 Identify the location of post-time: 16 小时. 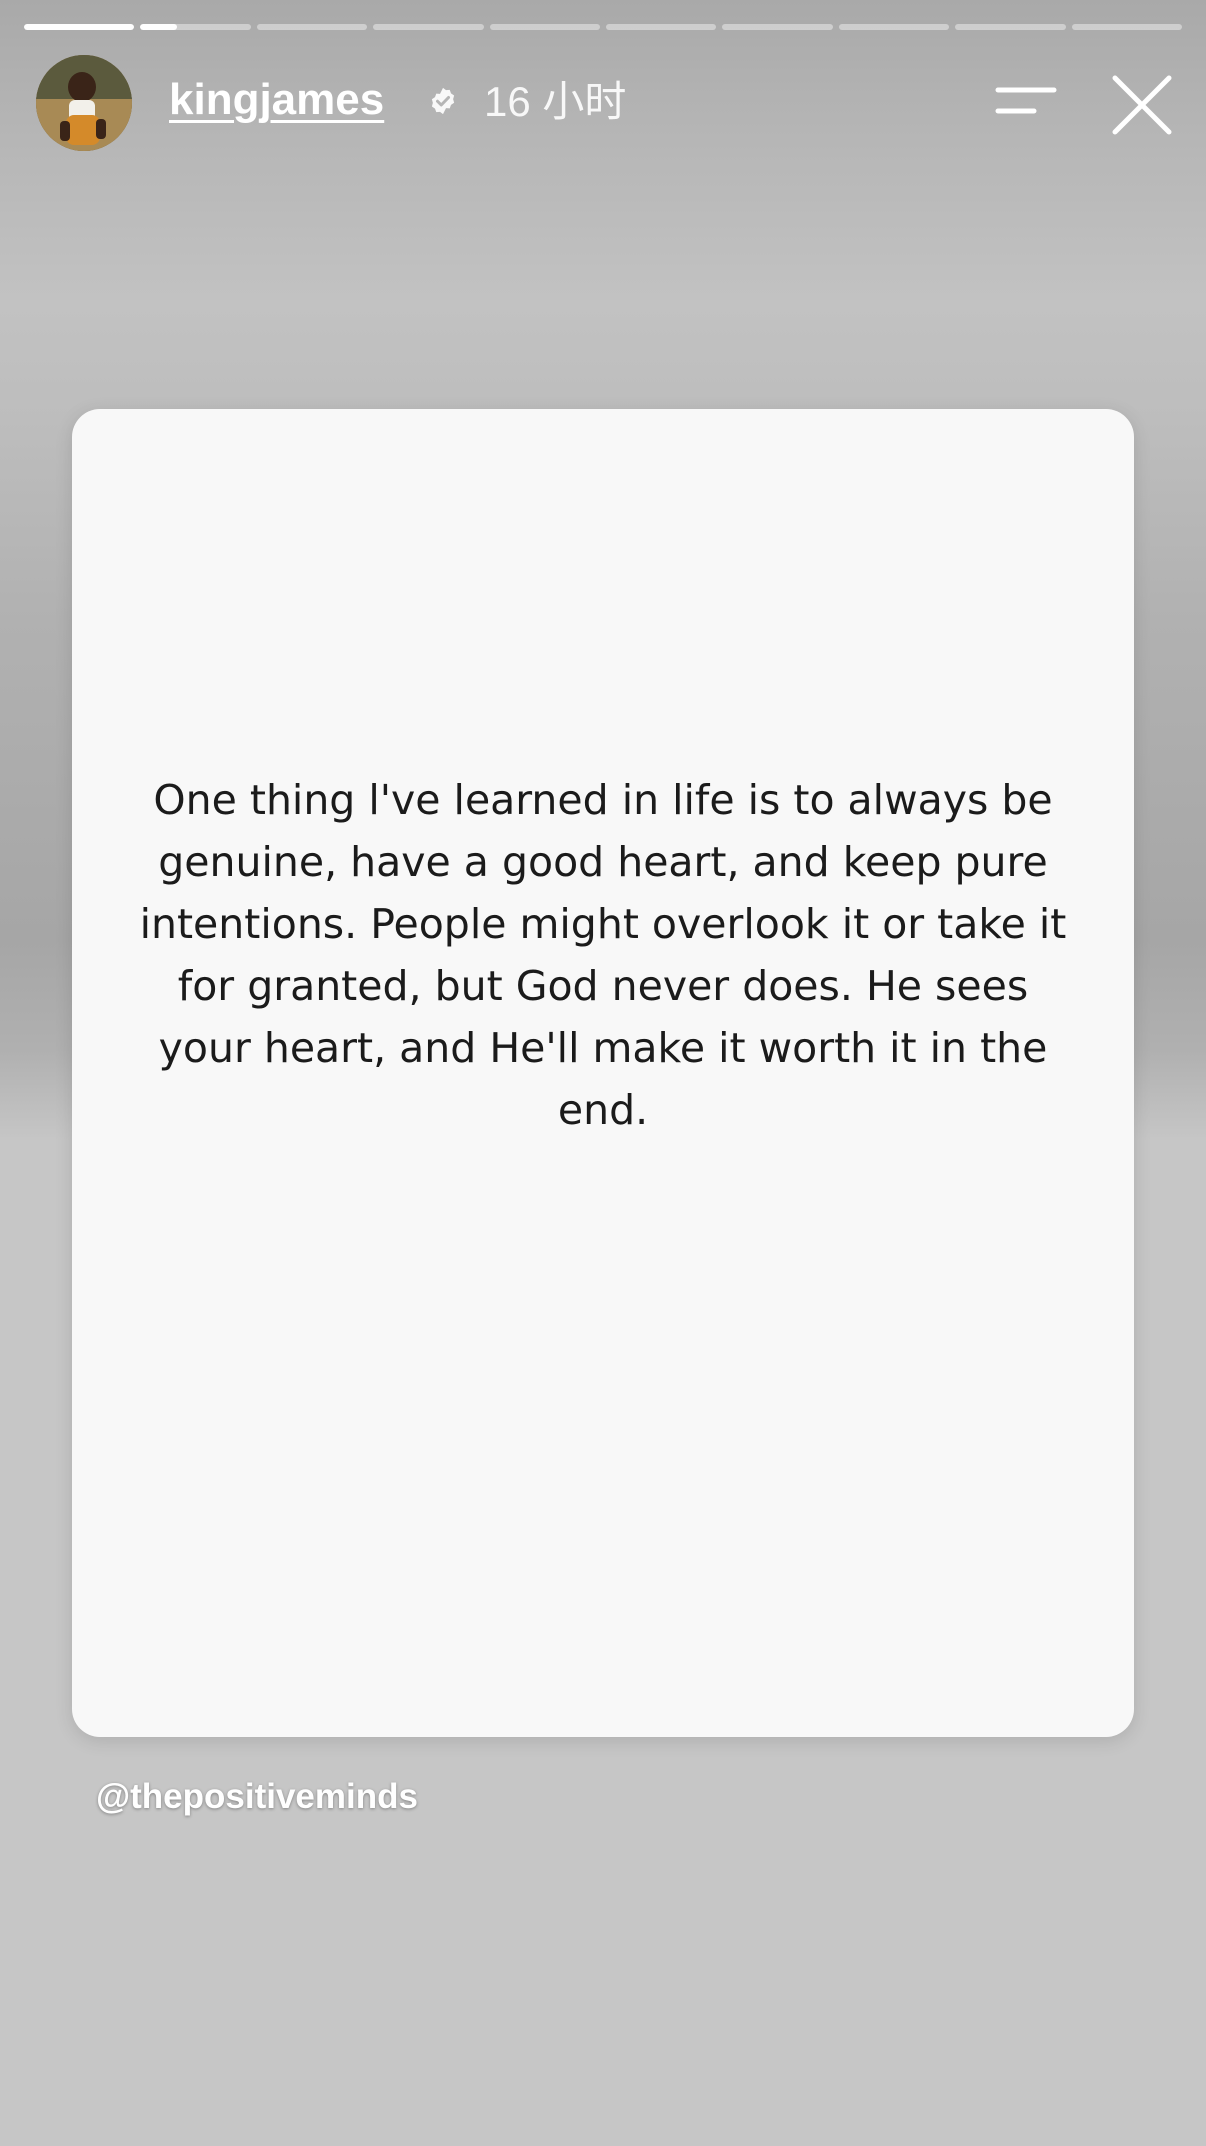
(555, 101).